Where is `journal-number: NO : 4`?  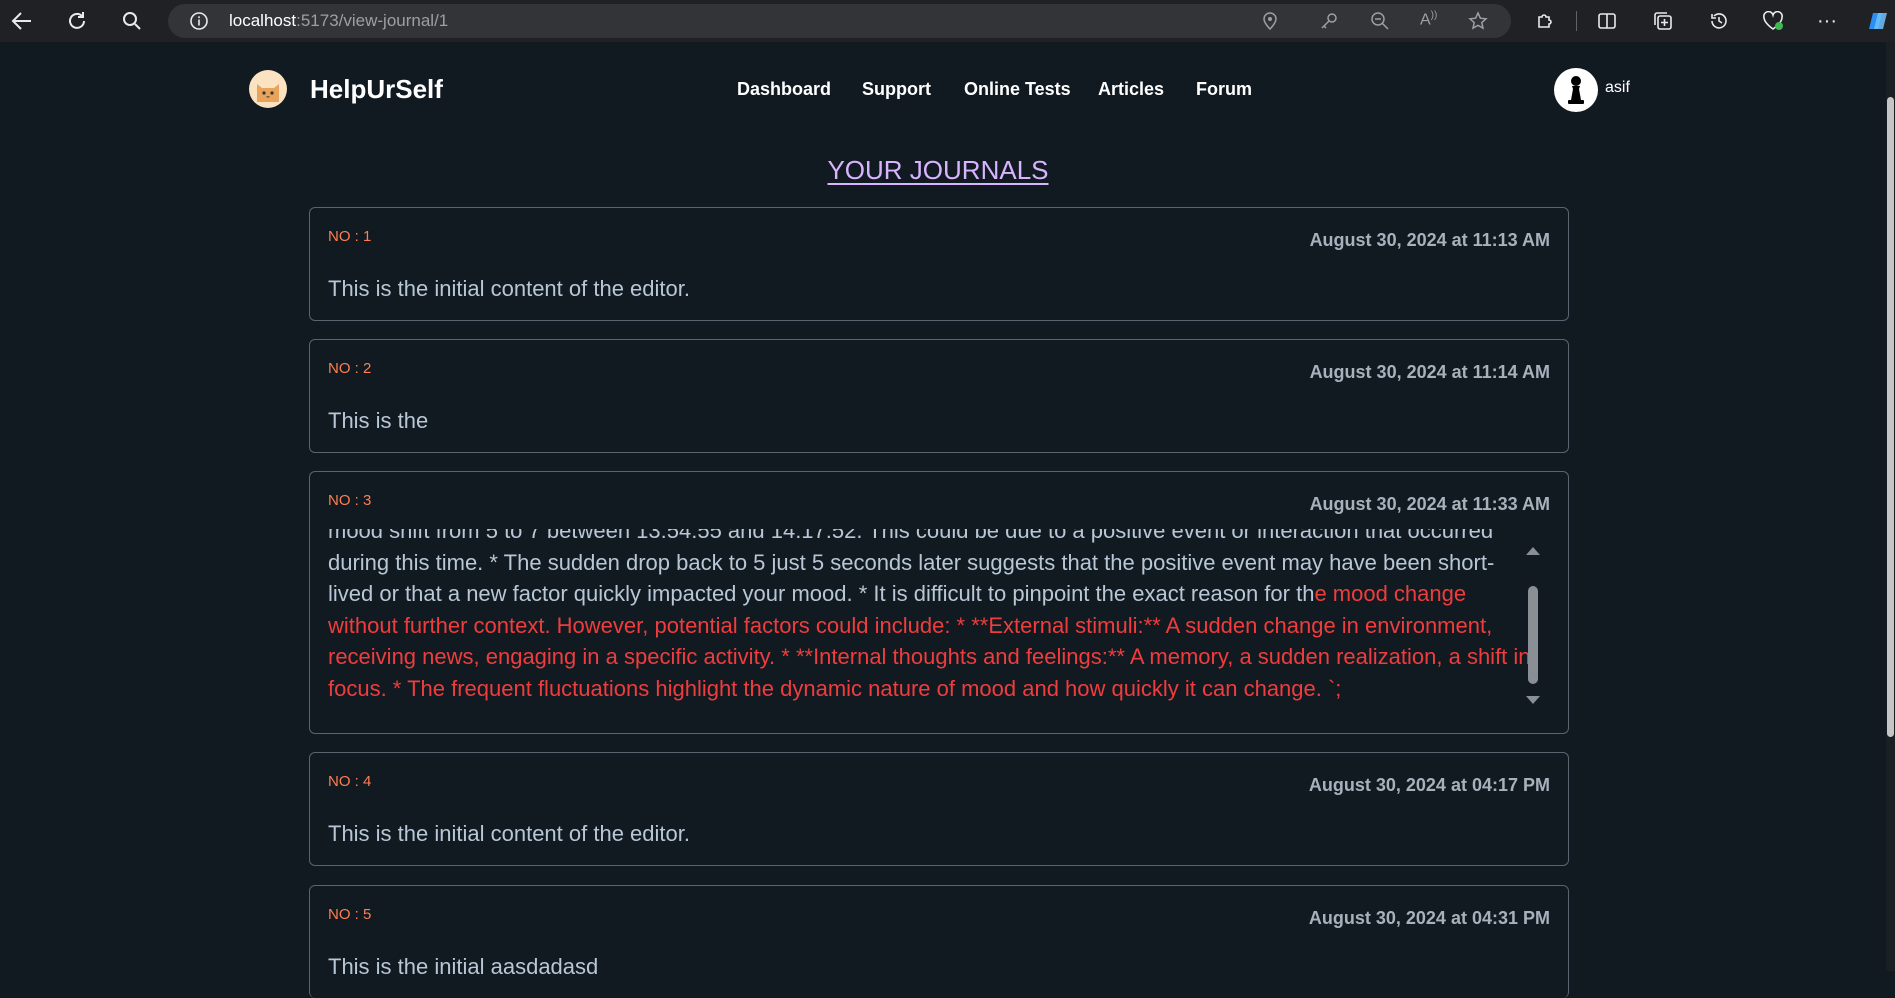 journal-number: NO : 4 is located at coordinates (350, 781).